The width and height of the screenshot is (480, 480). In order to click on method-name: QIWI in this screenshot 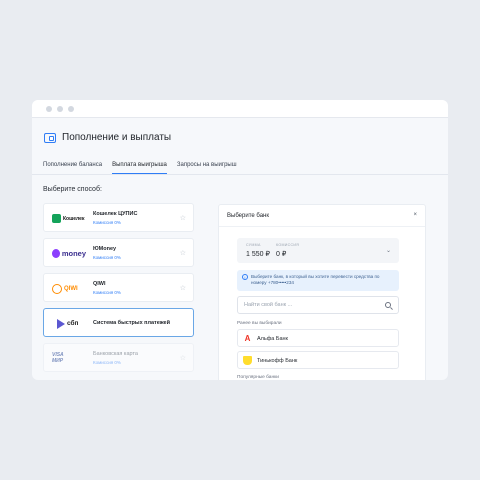, I will do `click(99, 284)`.